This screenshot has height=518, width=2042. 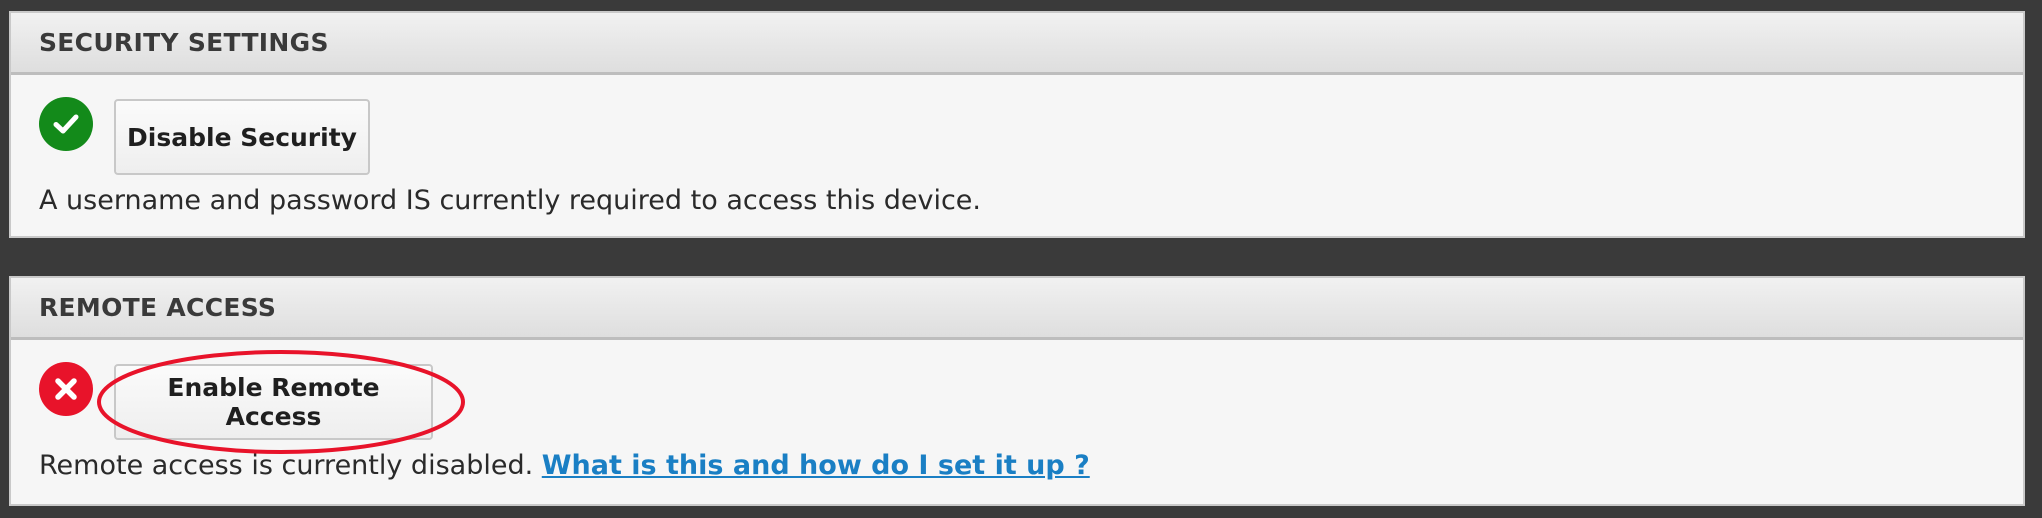 I want to click on security-settings-header: SECURITY SETTINGS, so click(x=1017, y=44).